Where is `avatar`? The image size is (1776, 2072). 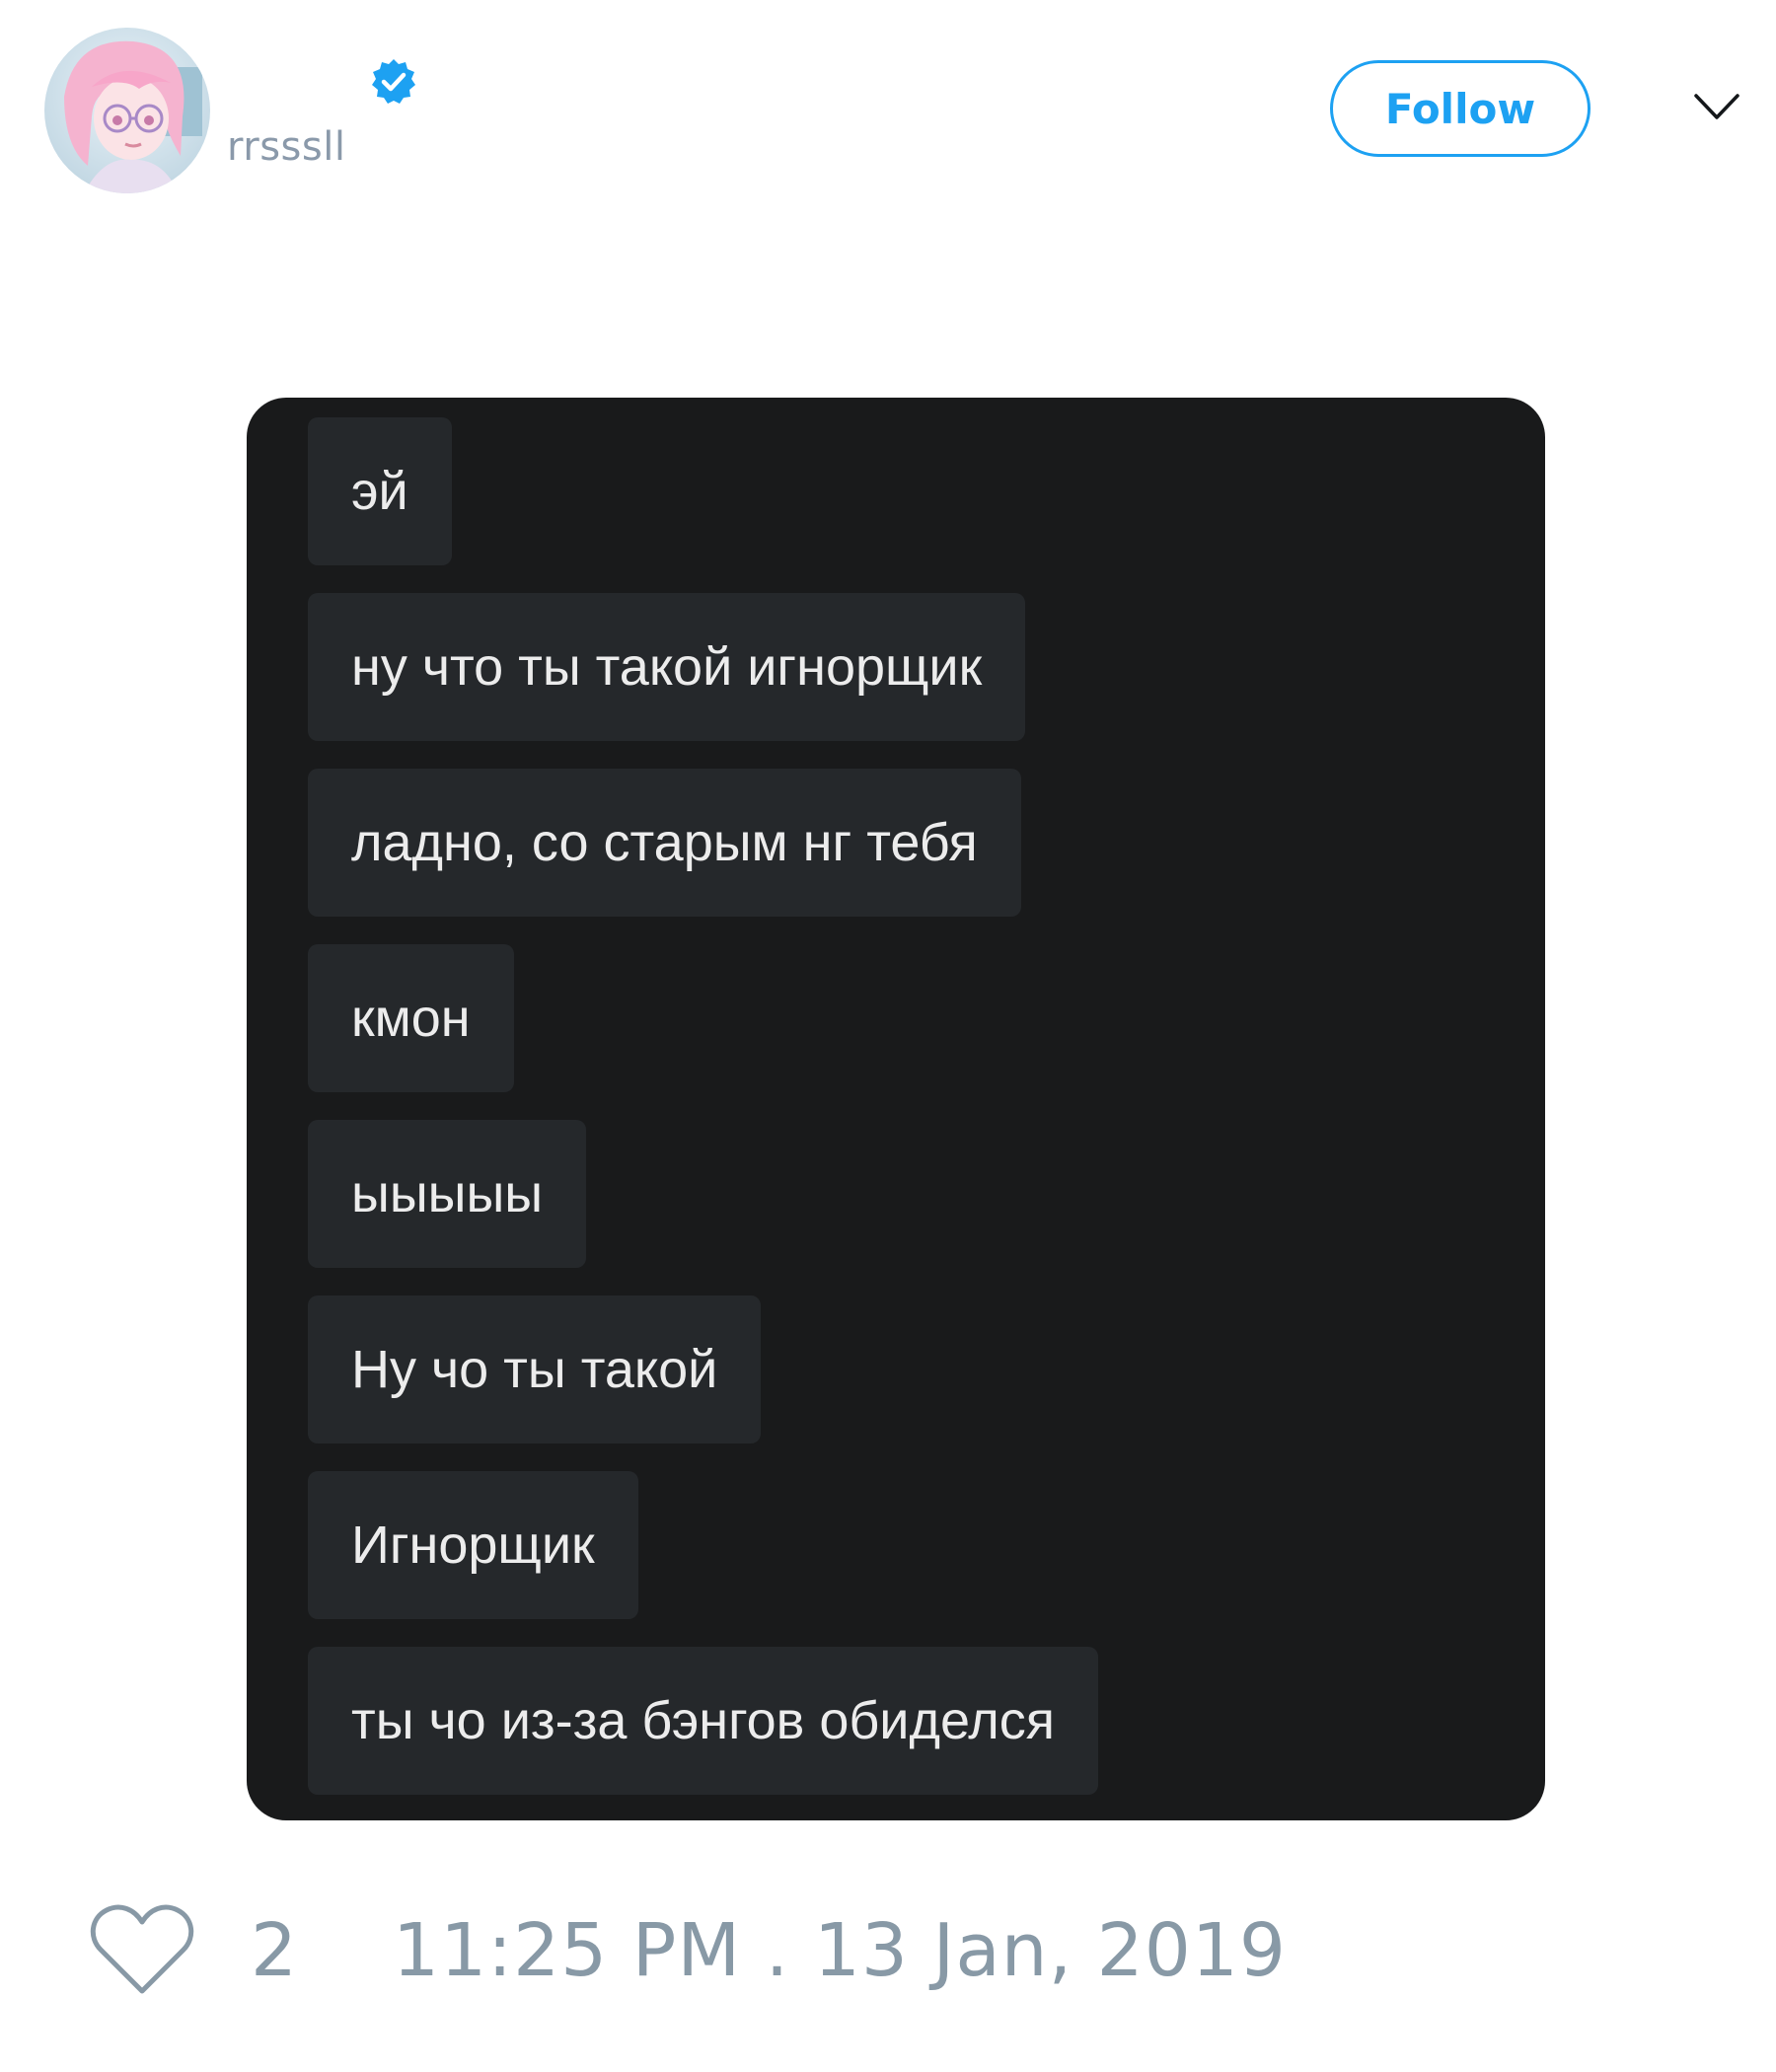 avatar is located at coordinates (127, 111).